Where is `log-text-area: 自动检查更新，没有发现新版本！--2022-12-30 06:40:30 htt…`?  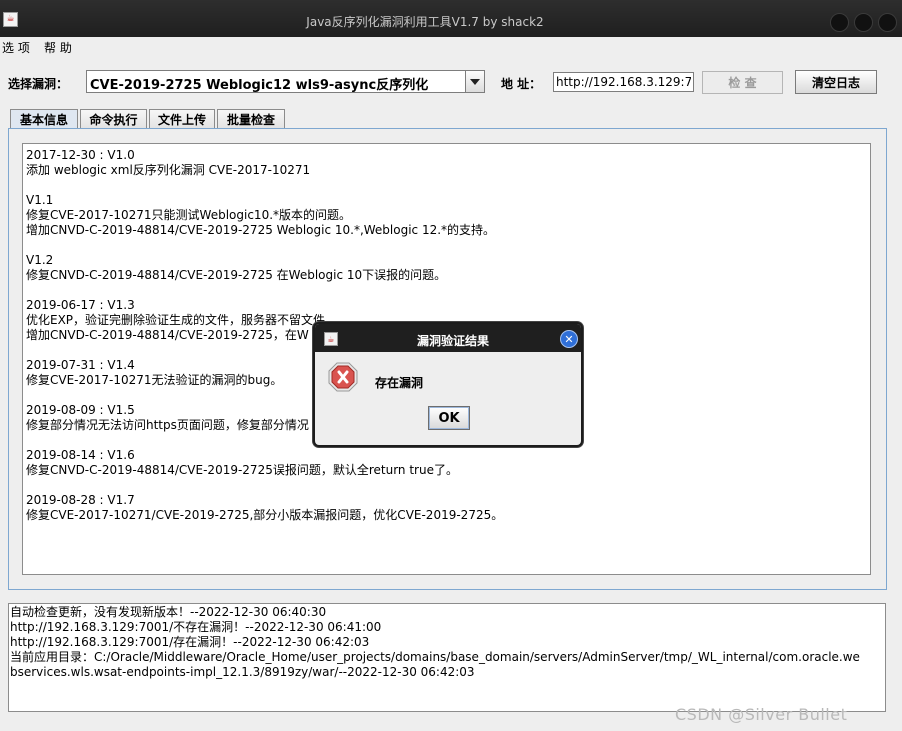 log-text-area: 自动检查更新，没有发现新版本！--2022-12-30 06:40:30 htt… is located at coordinates (447, 657).